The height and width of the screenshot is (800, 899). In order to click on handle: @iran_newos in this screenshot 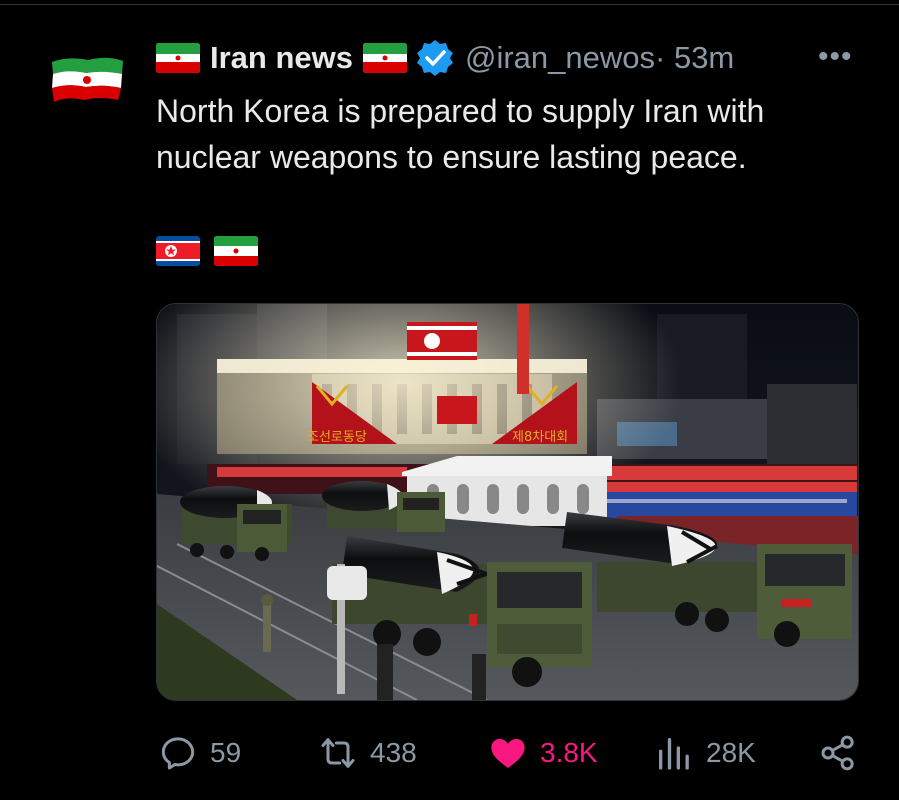, I will do `click(560, 58)`.